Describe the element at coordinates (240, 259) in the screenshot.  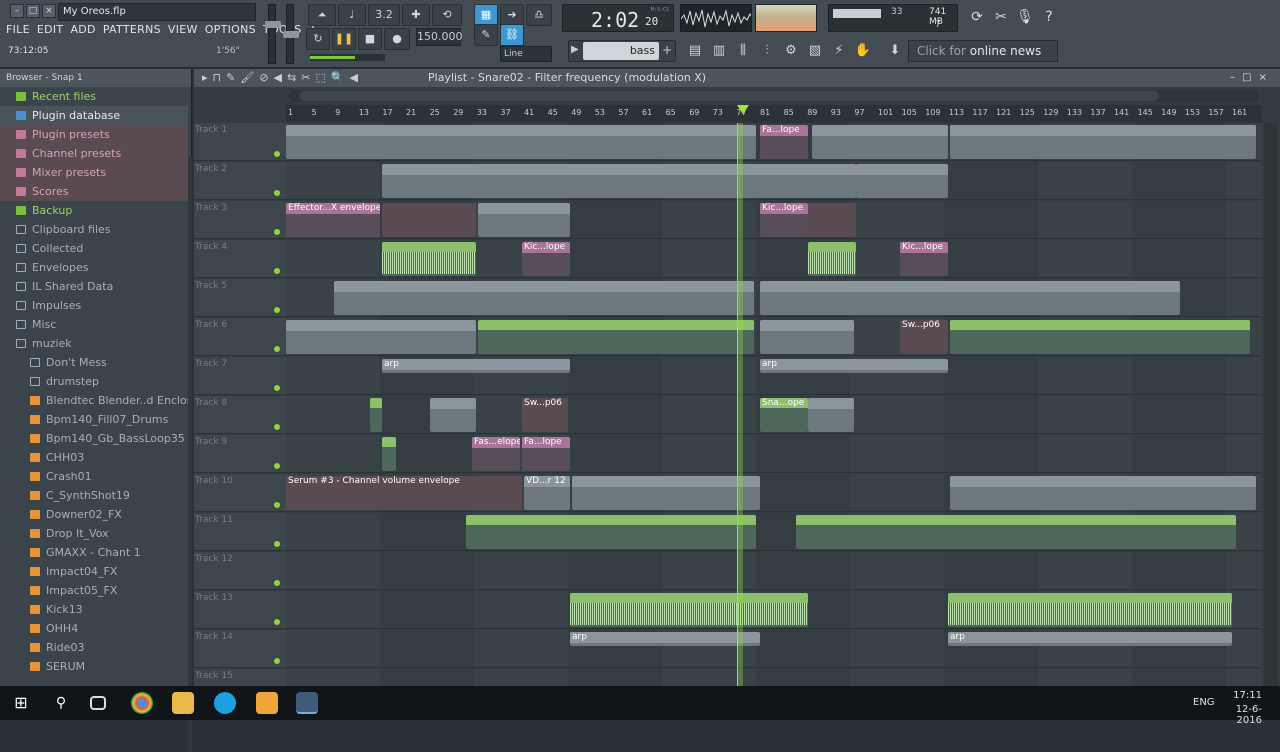
I see `track-header: Track 4` at that location.